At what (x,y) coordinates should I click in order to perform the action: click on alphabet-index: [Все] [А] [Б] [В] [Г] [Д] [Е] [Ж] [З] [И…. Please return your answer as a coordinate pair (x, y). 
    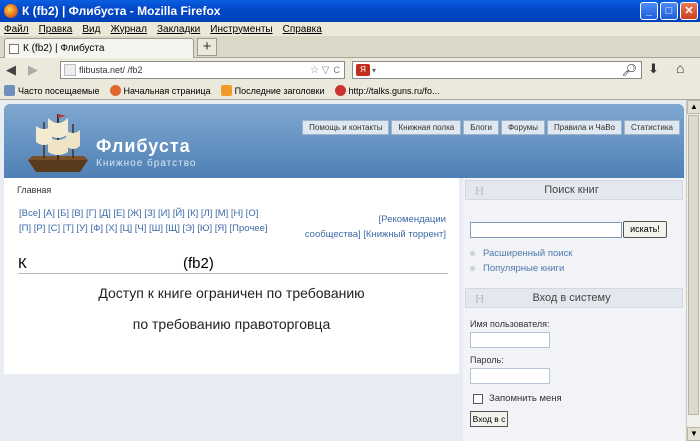
    Looking at the image, I should click on (144, 221).